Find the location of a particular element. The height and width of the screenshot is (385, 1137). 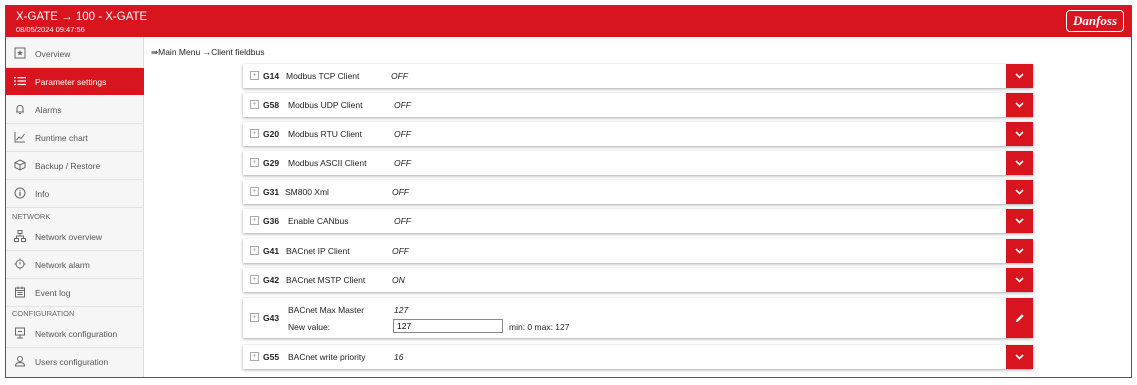

section-header-configuration: CONFIGURATION is located at coordinates (43, 313).